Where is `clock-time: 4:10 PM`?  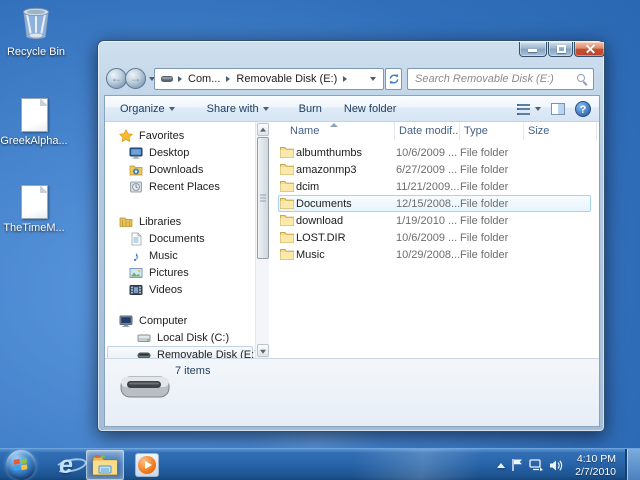
clock-time: 4:10 PM is located at coordinates (596, 459).